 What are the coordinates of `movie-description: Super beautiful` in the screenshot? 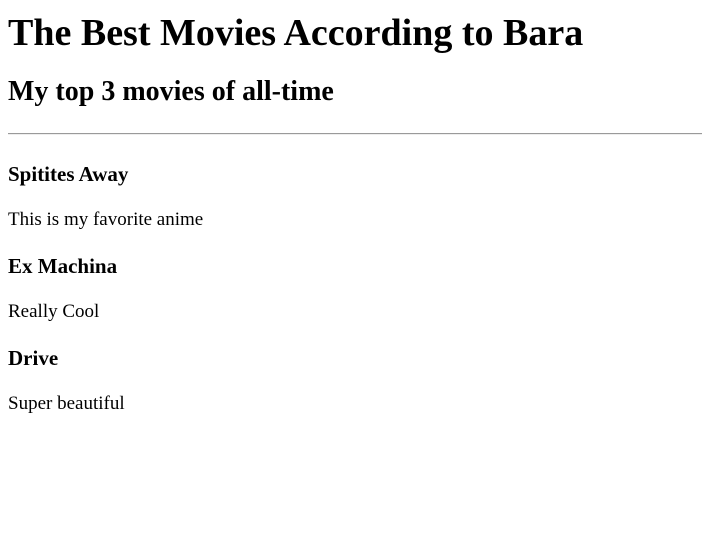 It's located at (66, 403).